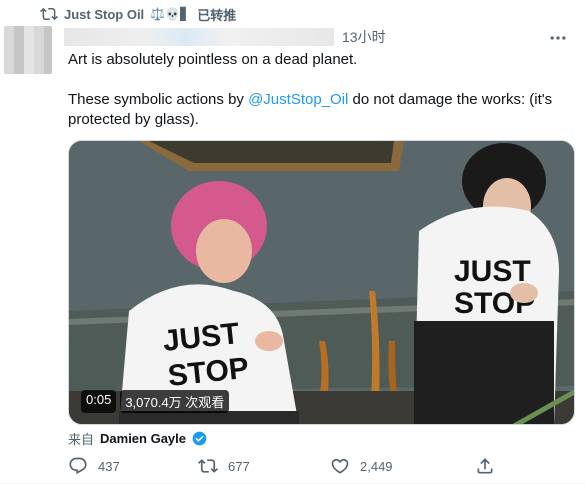  What do you see at coordinates (158, 99) in the screenshot?
I see `text-pre: These symbolic actions by` at bounding box center [158, 99].